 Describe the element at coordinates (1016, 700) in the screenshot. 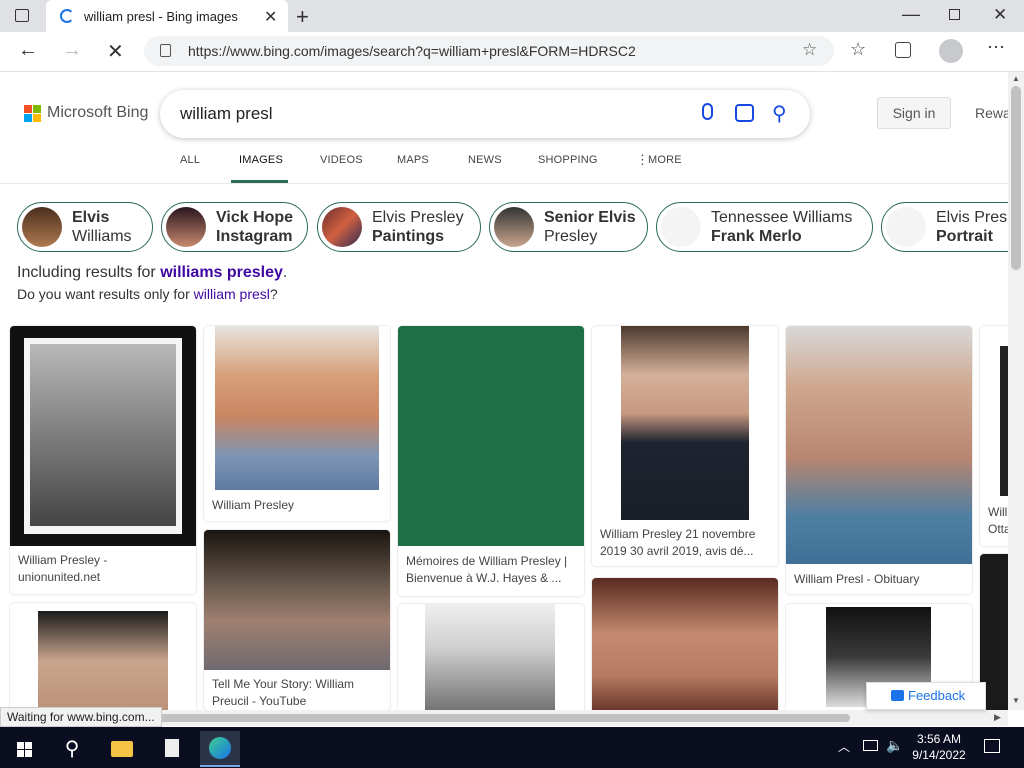

I see `scroll-down-icon: ▼` at that location.